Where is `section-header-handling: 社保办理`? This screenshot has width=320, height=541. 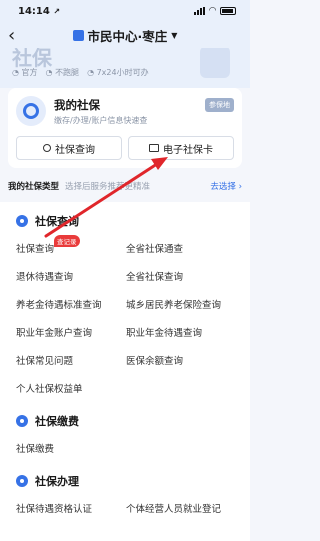
section-header-handling: 社保办理 is located at coordinates (125, 481).